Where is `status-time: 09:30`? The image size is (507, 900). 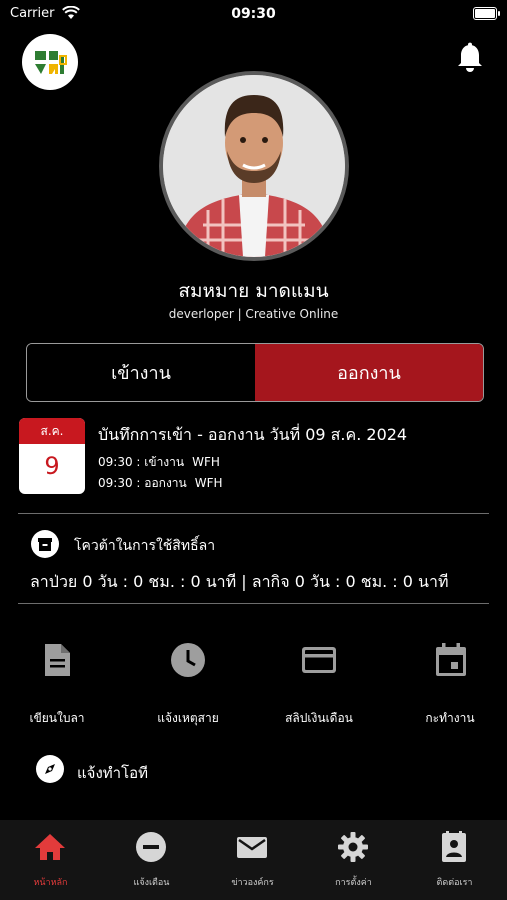 status-time: 09:30 is located at coordinates (253, 14).